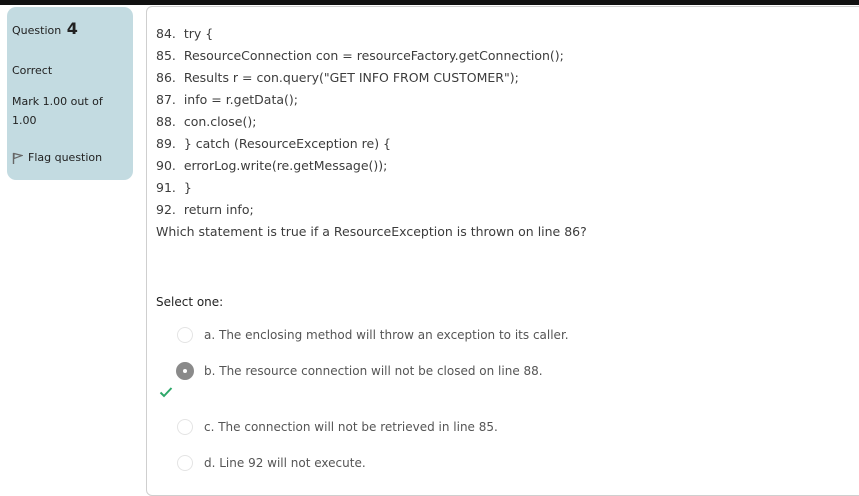 The image size is (859, 496). I want to click on code-line: 88. con.close();, so click(206, 121).